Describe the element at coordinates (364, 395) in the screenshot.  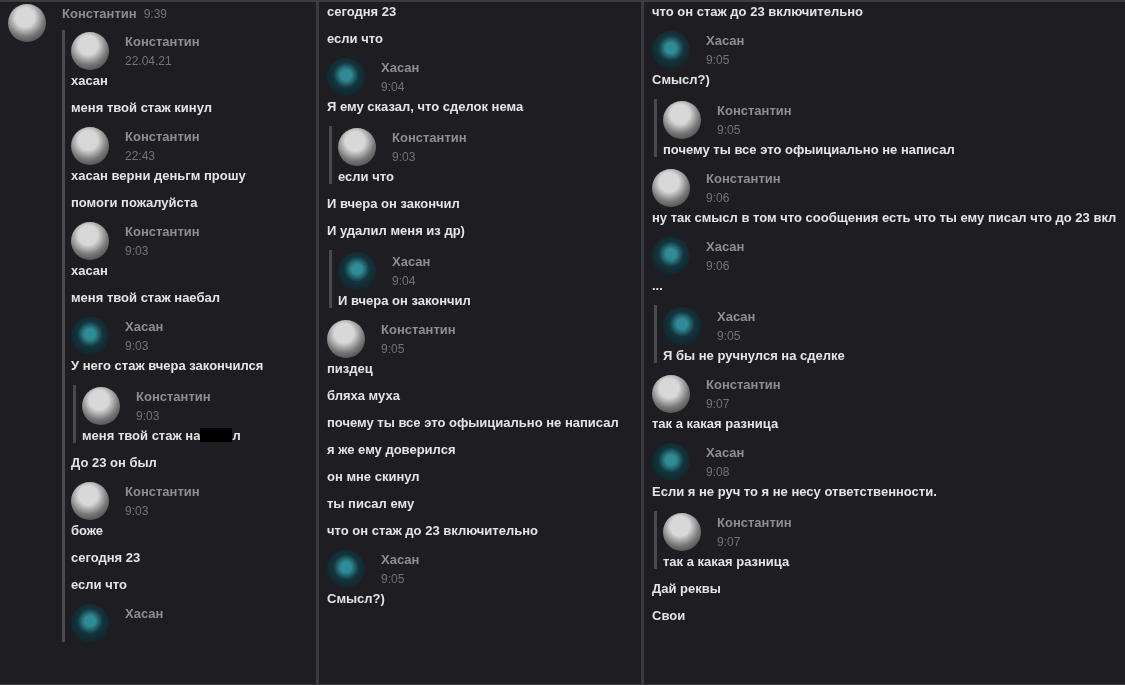
I see `message-text: бляха муха` at that location.